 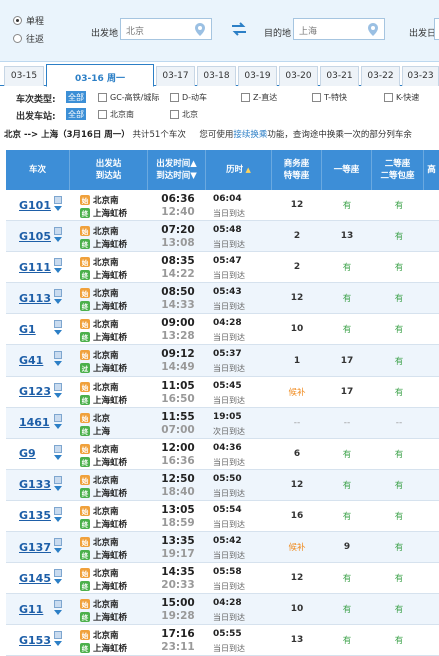 I want to click on radio-oneway, so click(x=17, y=20).